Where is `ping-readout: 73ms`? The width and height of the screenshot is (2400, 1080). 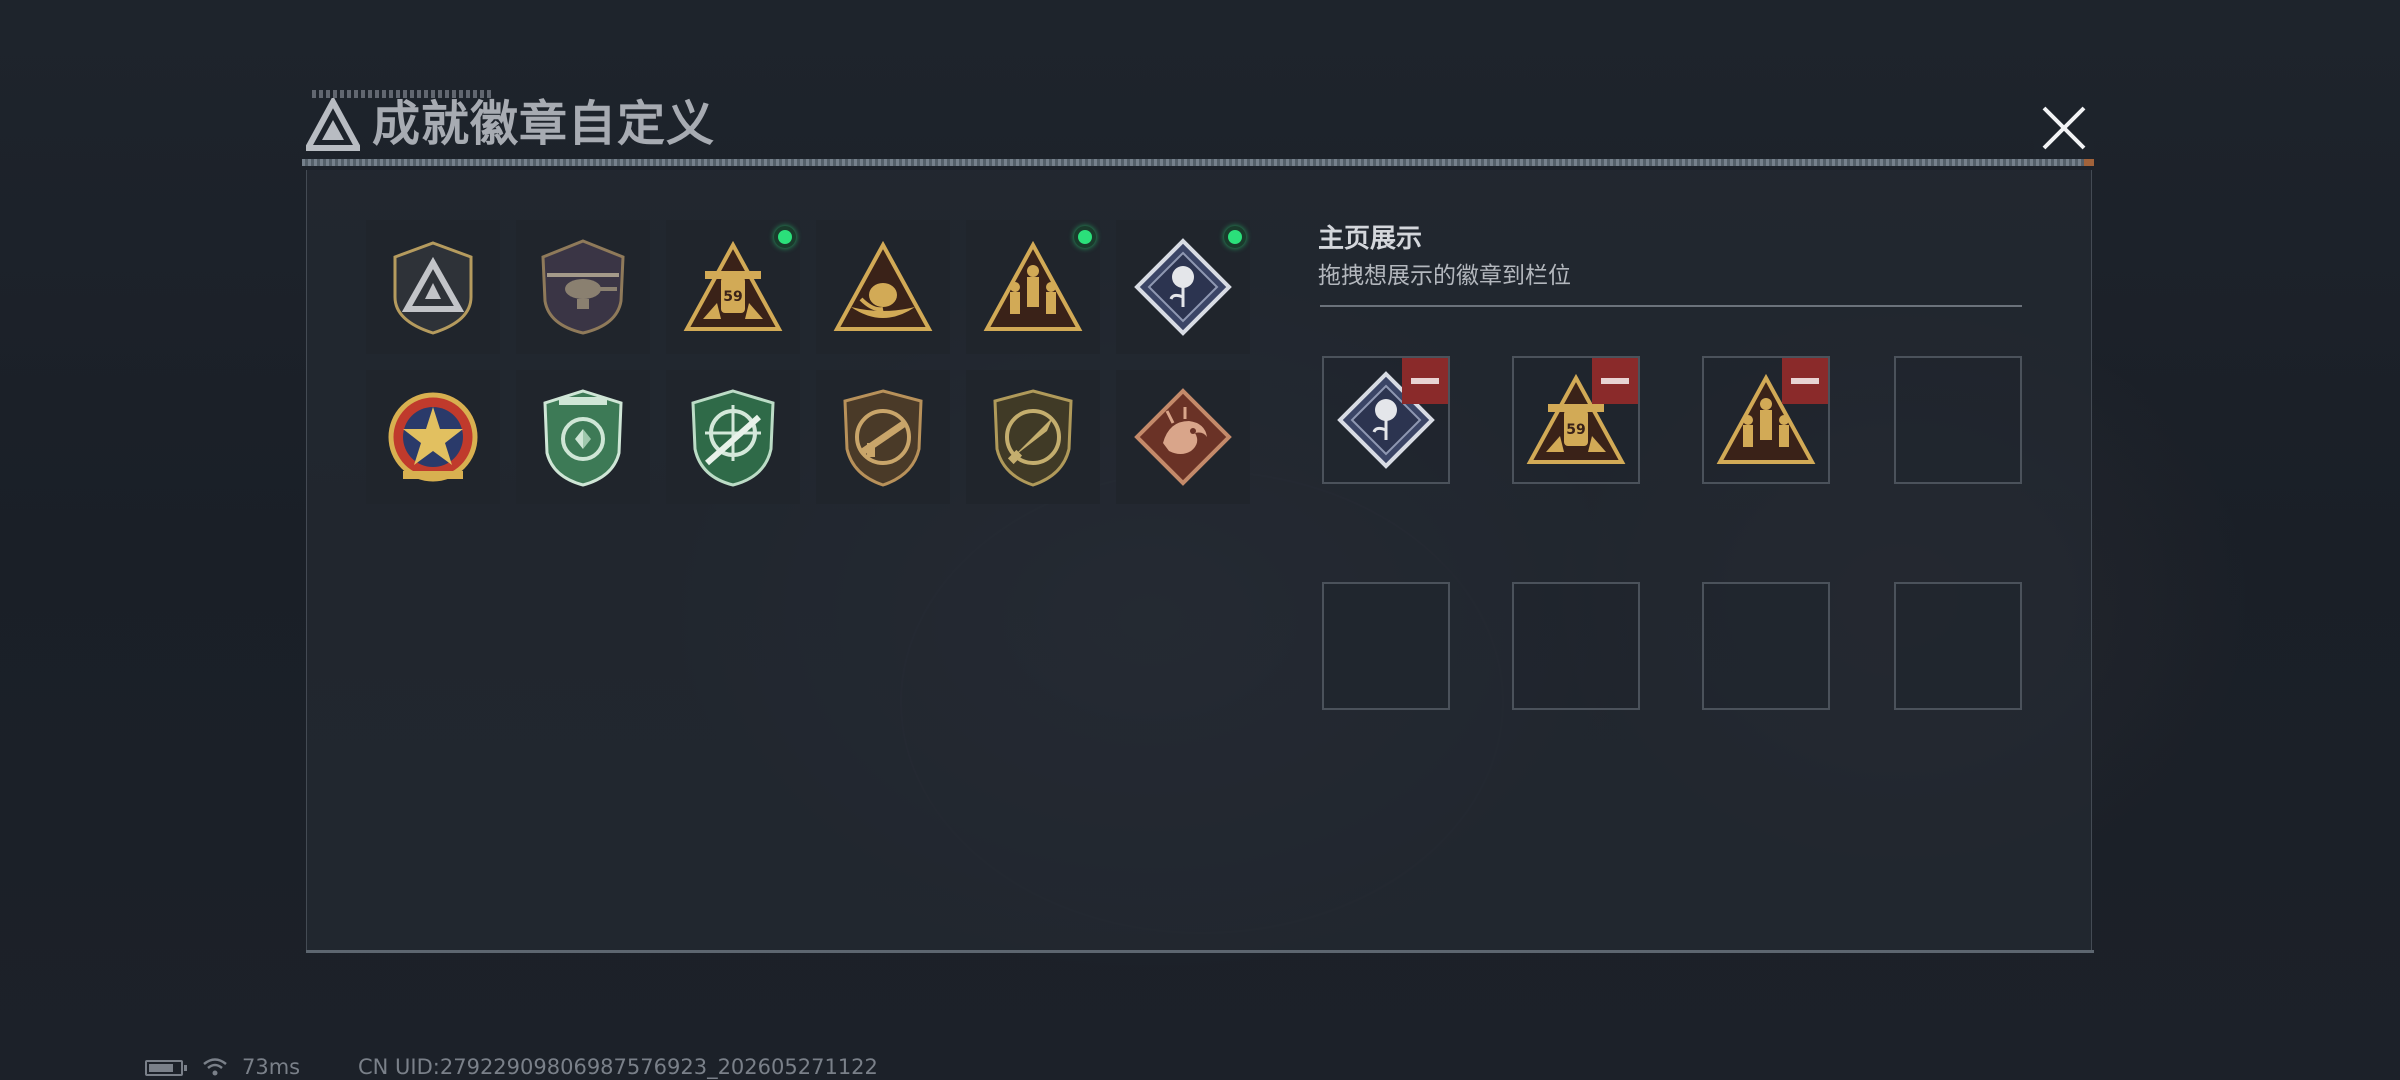
ping-readout: 73ms is located at coordinates (271, 1067).